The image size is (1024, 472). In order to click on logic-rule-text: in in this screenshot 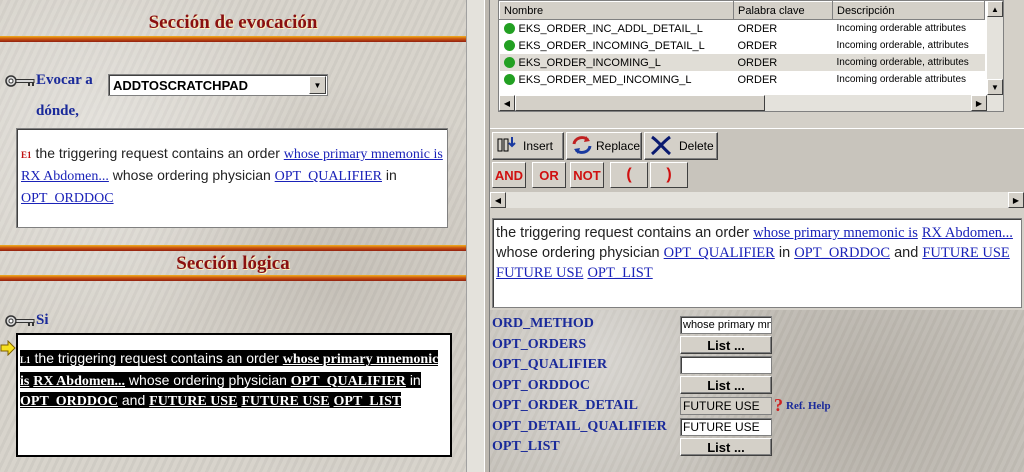, I will do `click(415, 379)`.